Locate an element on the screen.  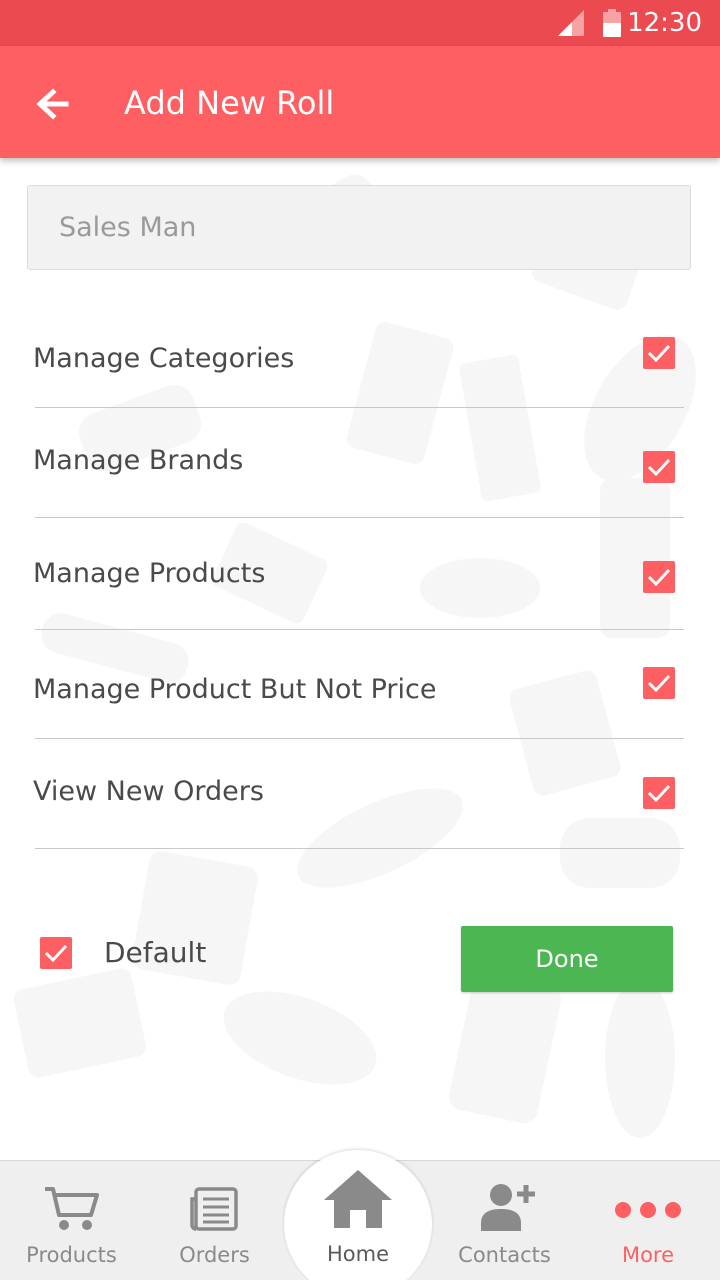
newspaper-icon is located at coordinates (214, 1209).